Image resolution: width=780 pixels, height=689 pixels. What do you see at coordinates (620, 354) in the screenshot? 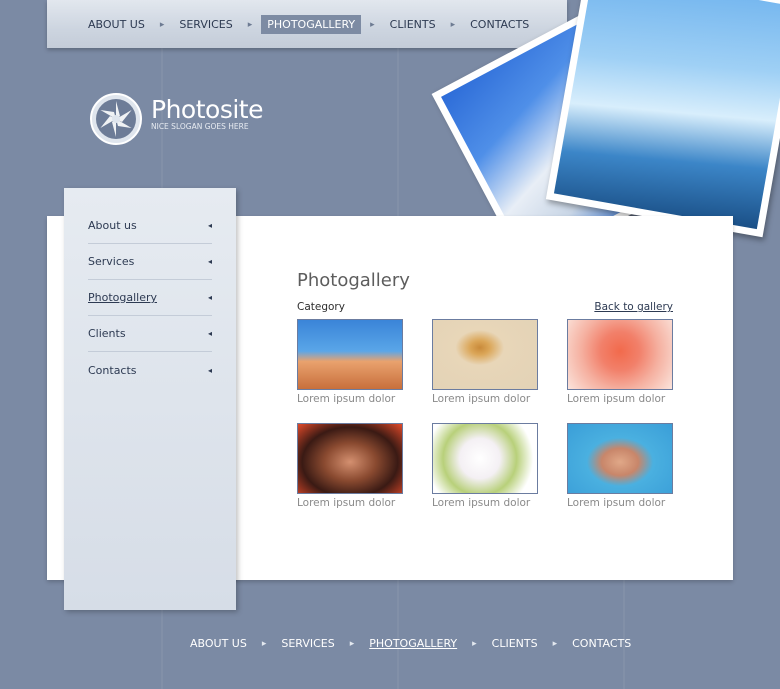
I see `rose-photo` at bounding box center [620, 354].